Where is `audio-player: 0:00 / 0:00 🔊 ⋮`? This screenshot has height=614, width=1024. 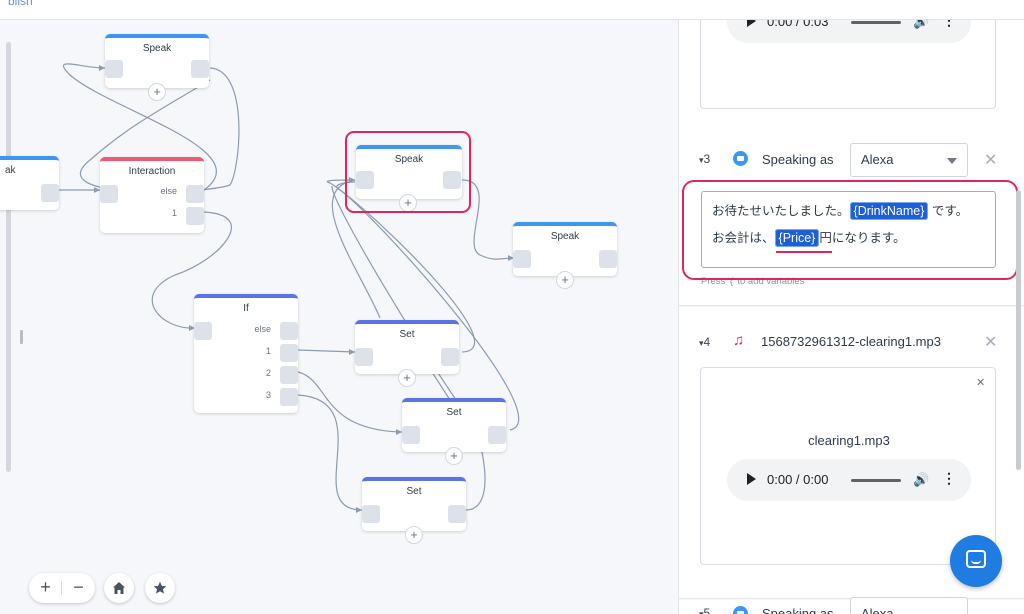
audio-player: 0:00 / 0:00 🔊 ⋮ is located at coordinates (849, 480).